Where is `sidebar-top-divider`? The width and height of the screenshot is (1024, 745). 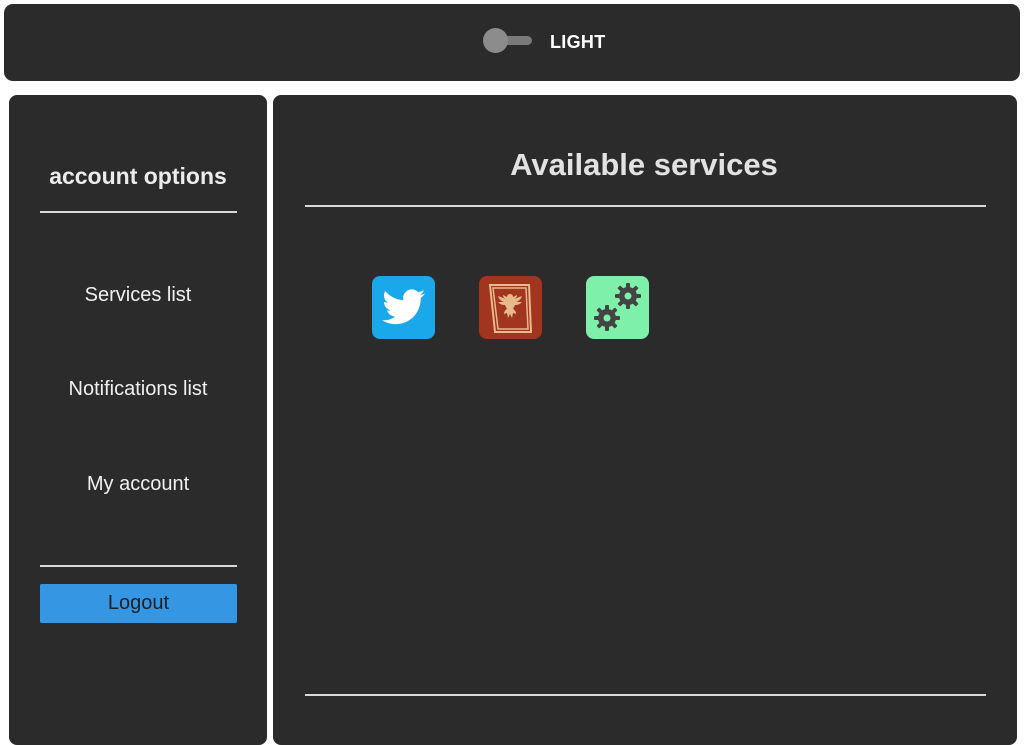 sidebar-top-divider is located at coordinates (138, 212).